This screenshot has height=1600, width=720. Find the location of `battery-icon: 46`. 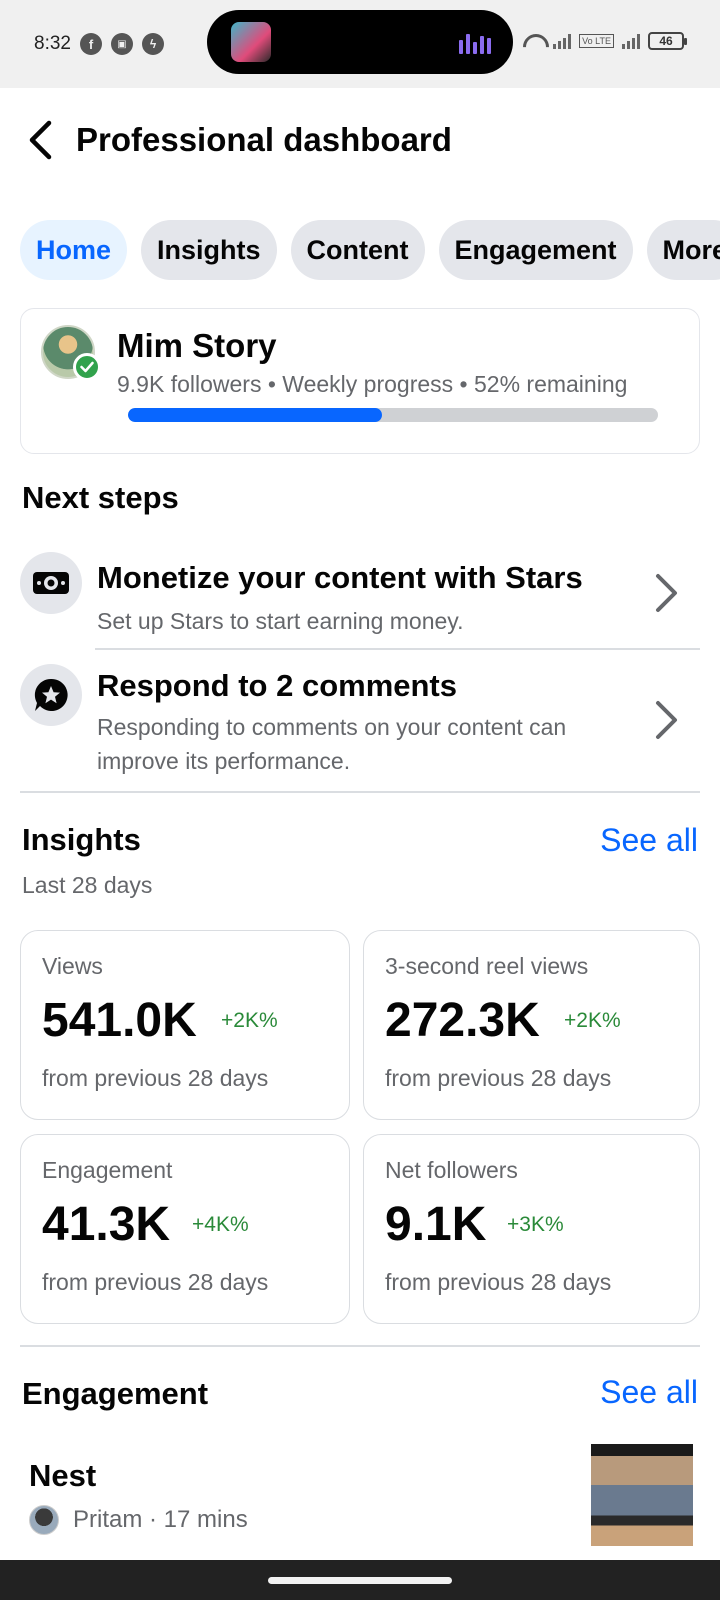

battery-icon: 46 is located at coordinates (667, 41).